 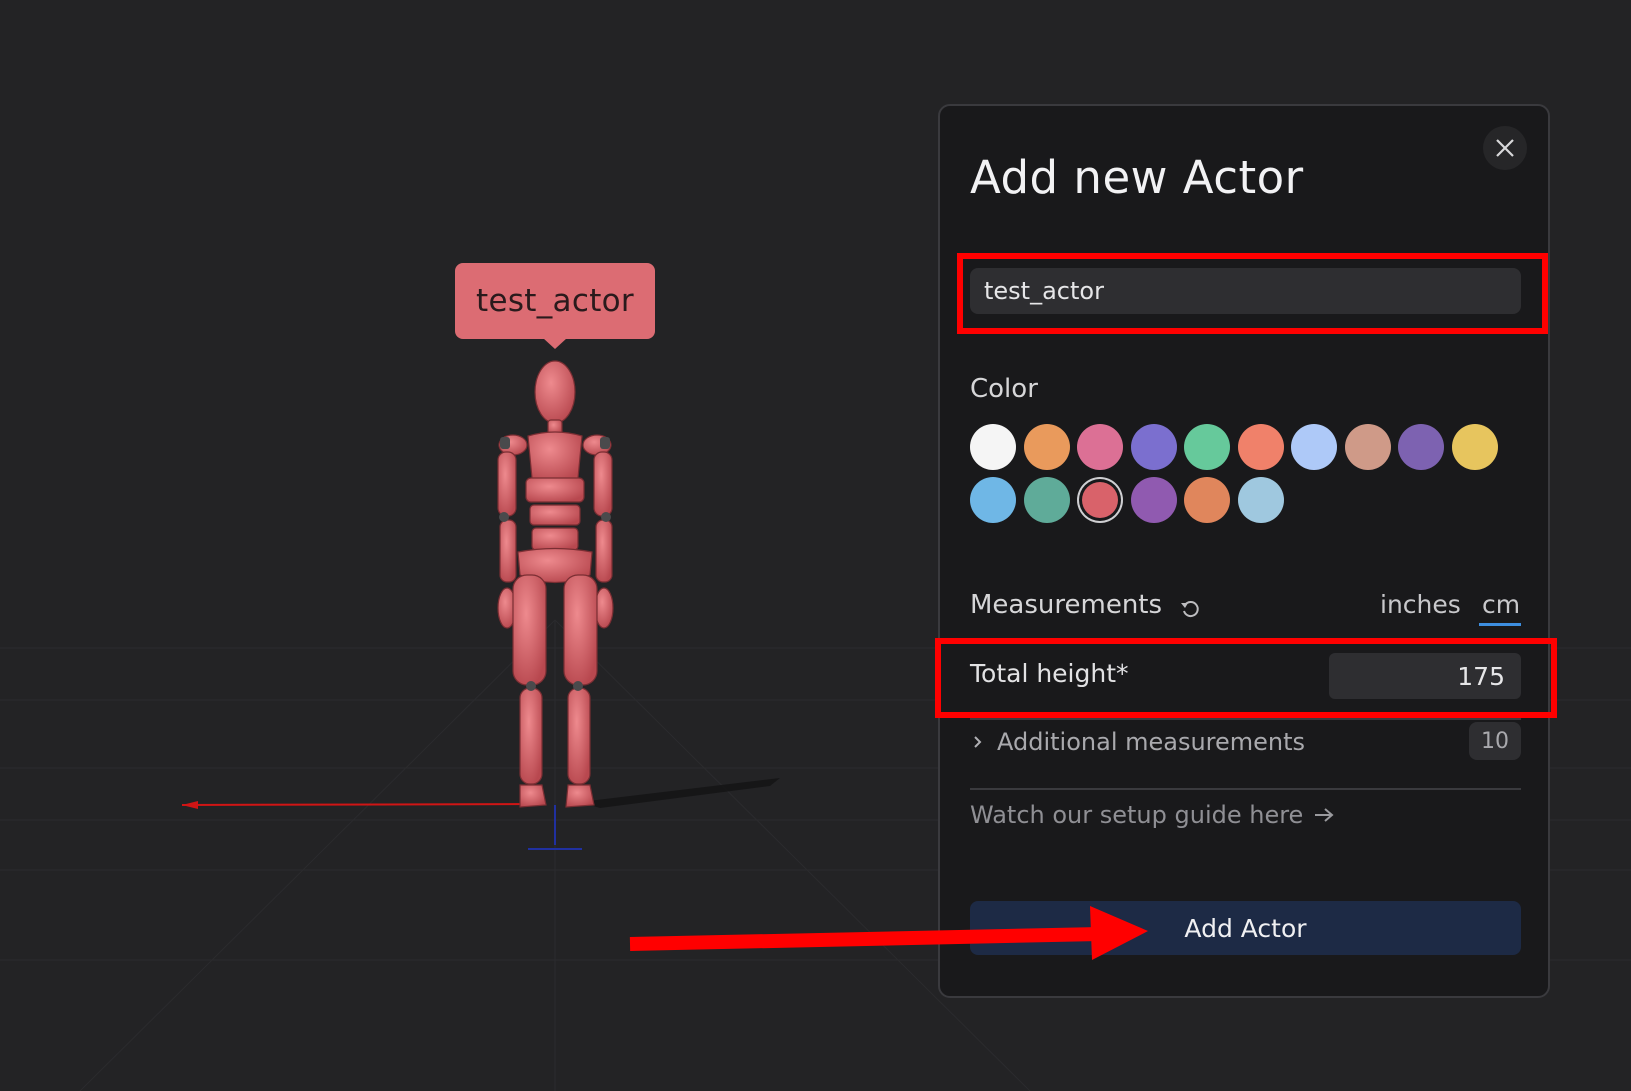 I want to click on close-icon, so click(x=1505, y=148).